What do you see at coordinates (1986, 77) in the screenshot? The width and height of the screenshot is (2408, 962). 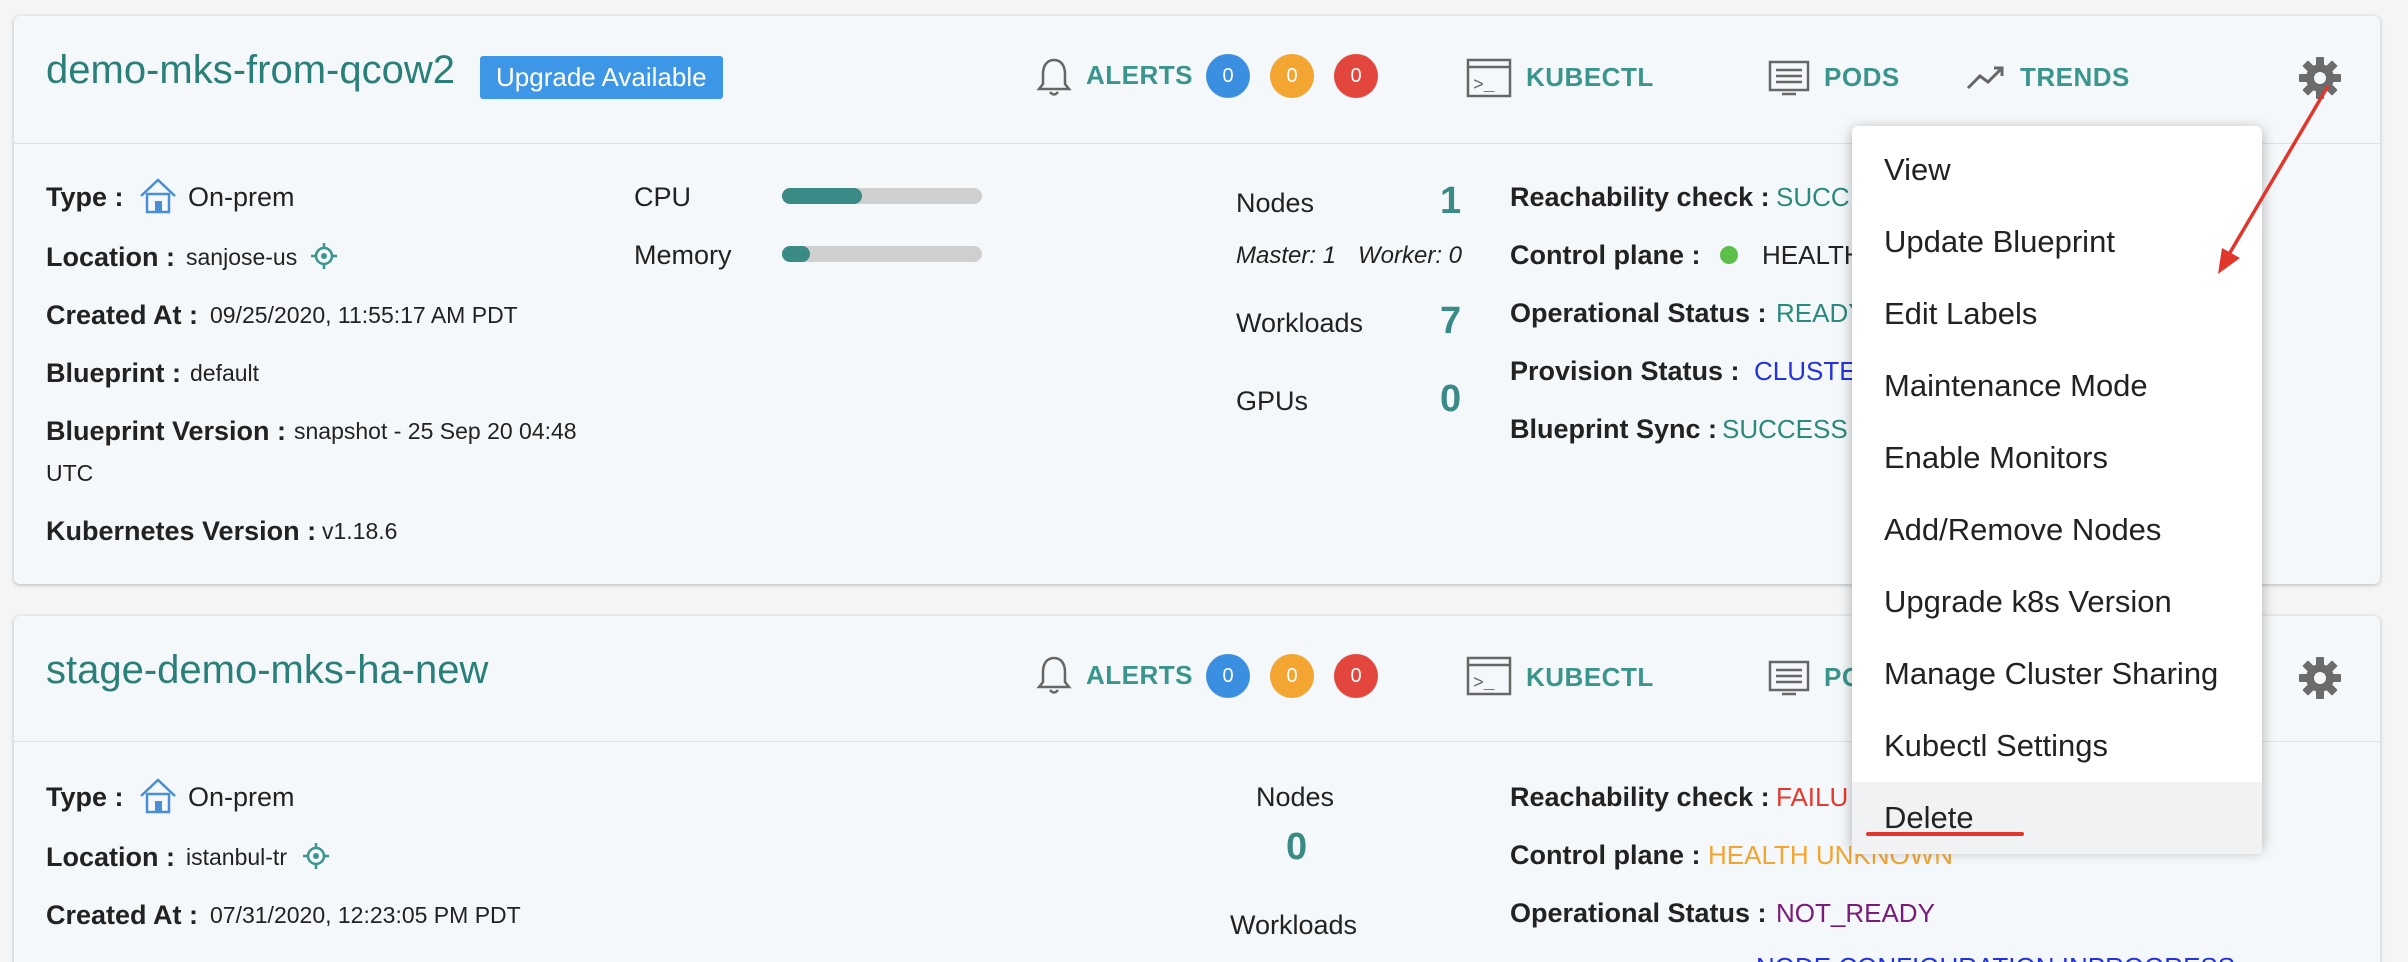 I see `trend-icon` at bounding box center [1986, 77].